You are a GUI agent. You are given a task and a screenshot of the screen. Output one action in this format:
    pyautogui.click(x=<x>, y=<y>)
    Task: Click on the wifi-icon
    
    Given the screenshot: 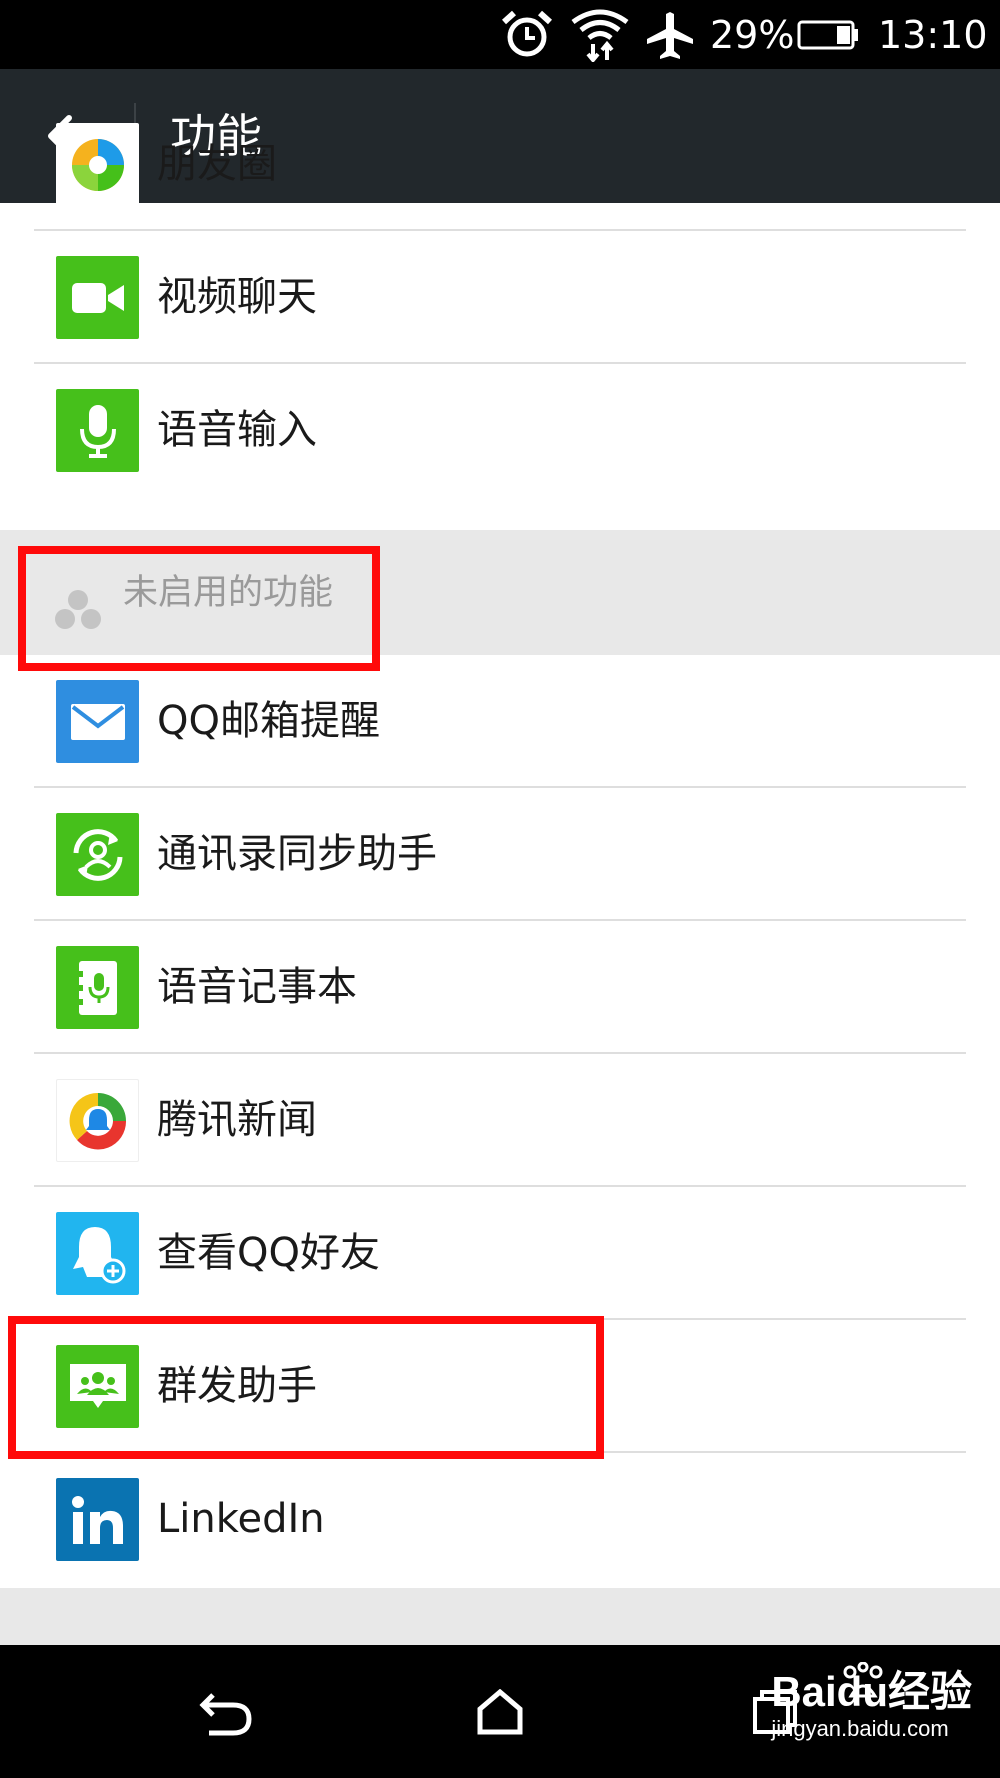 What is the action you would take?
    pyautogui.click(x=600, y=34)
    